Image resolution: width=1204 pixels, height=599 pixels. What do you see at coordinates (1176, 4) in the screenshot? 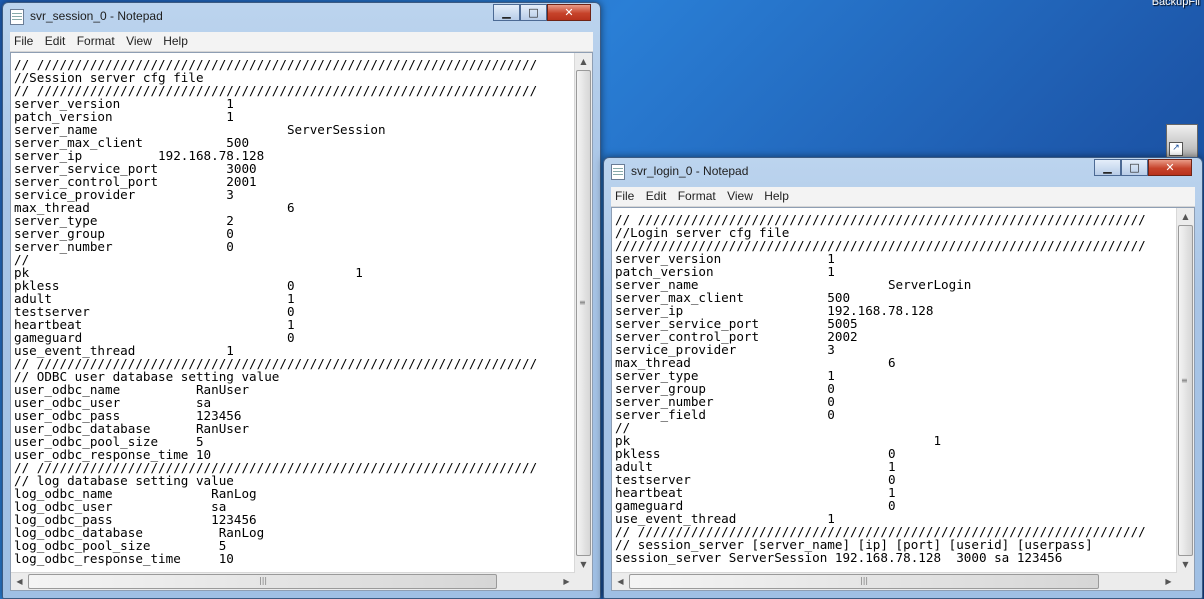
I see `desktop-shortcut-label: BackupFil` at bounding box center [1176, 4].